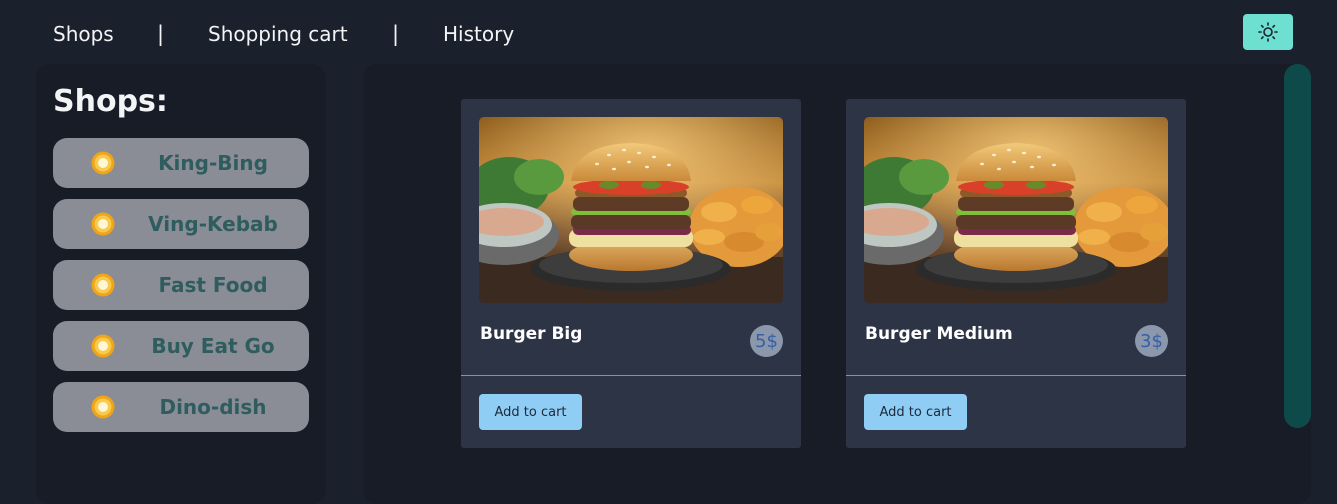  Describe the element at coordinates (213, 407) in the screenshot. I see `shop-item-label: Dino-dish` at that location.